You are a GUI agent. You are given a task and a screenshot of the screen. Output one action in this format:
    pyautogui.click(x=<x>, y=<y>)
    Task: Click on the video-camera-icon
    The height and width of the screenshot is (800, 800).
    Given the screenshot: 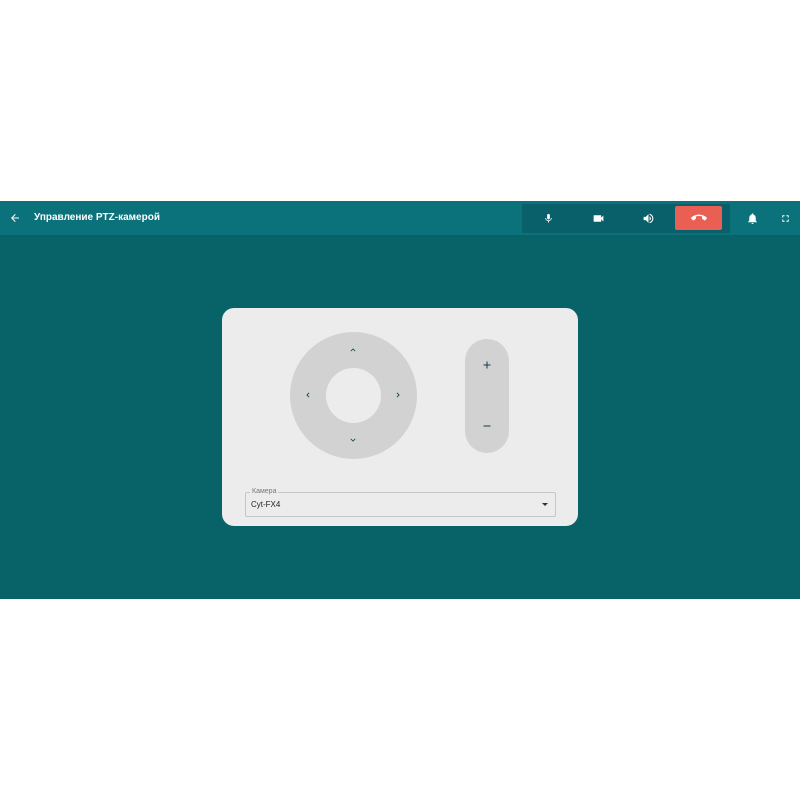 What is the action you would take?
    pyautogui.click(x=598, y=218)
    